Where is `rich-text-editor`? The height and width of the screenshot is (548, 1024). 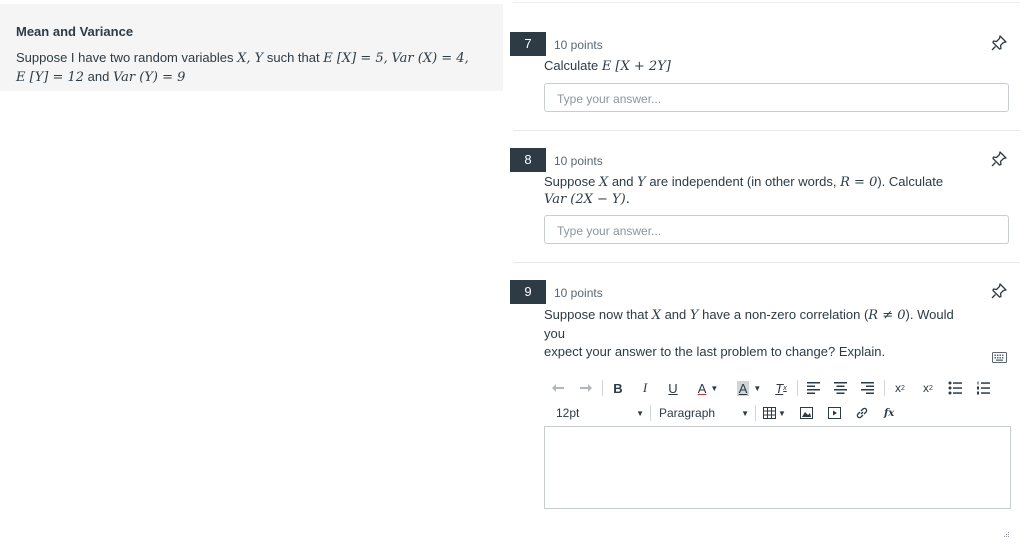
rich-text-editor is located at coordinates (777, 467).